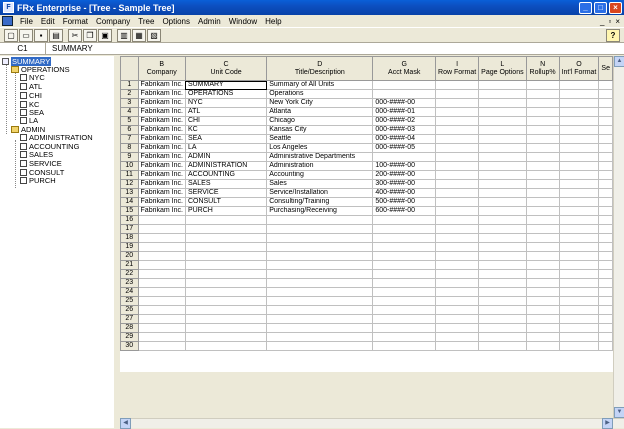 The height and width of the screenshot is (429, 624). Describe the element at coordinates (8, 7) in the screenshot. I see `app-icon: F` at that location.